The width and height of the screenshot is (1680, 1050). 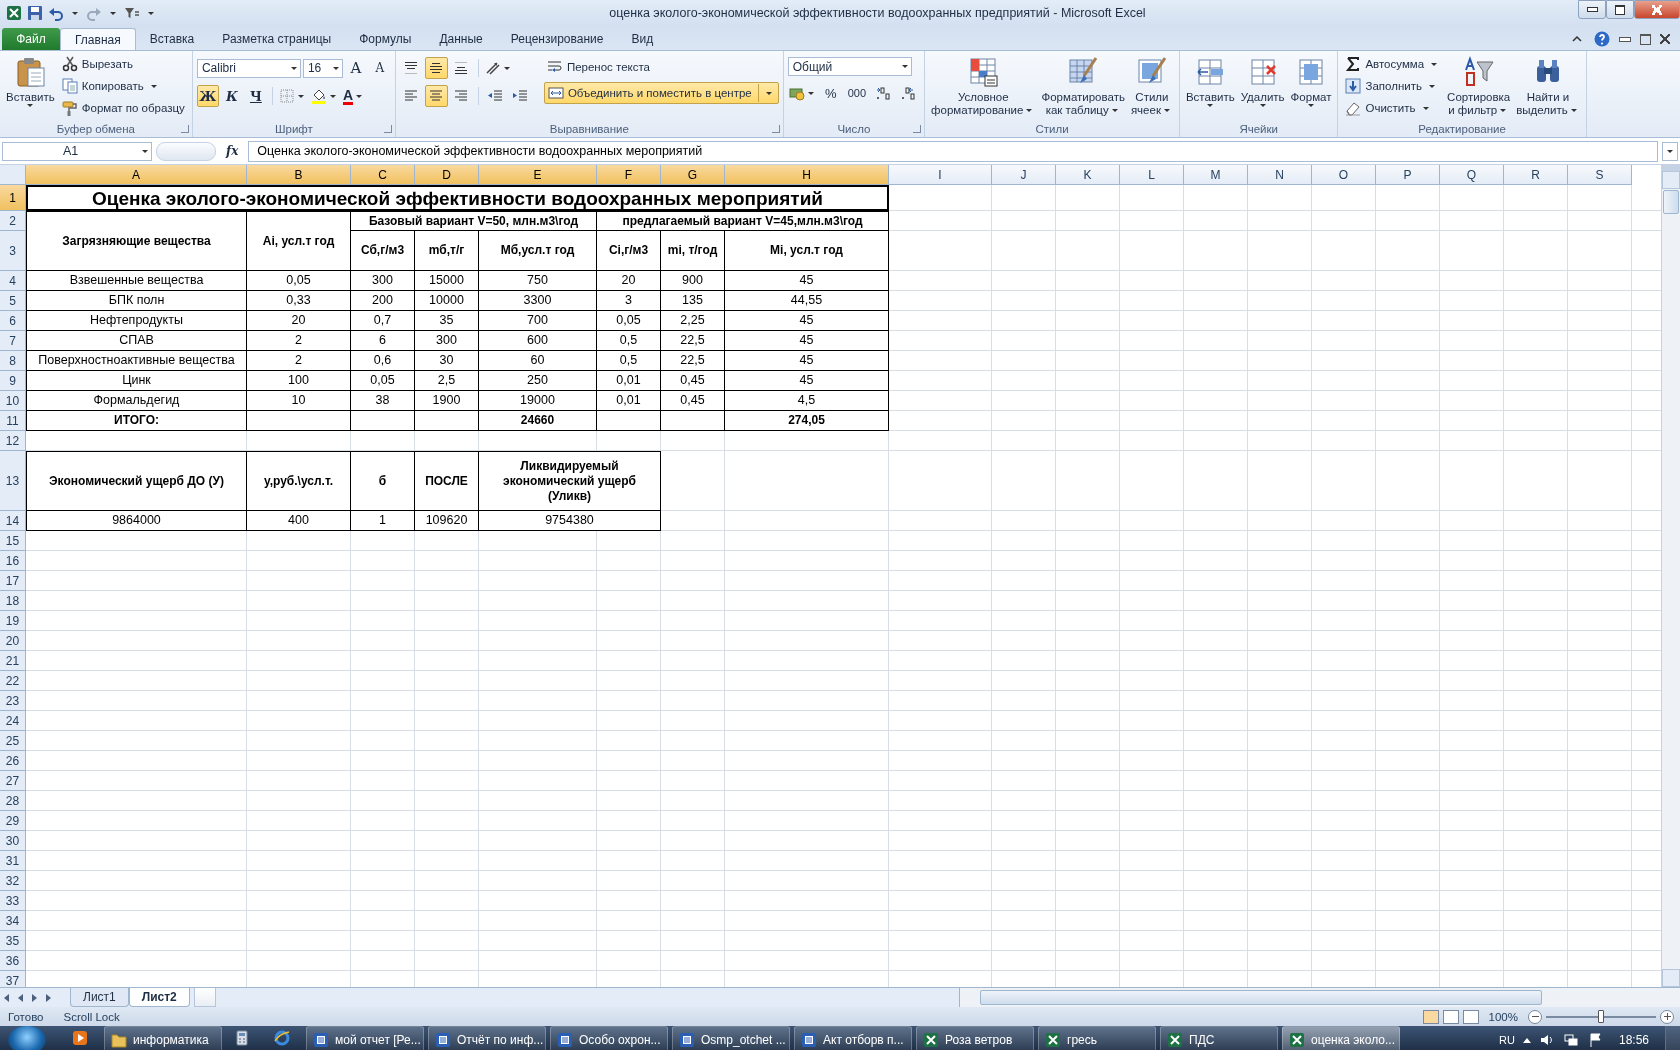 I want to click on close-button, so click(x=1657, y=9).